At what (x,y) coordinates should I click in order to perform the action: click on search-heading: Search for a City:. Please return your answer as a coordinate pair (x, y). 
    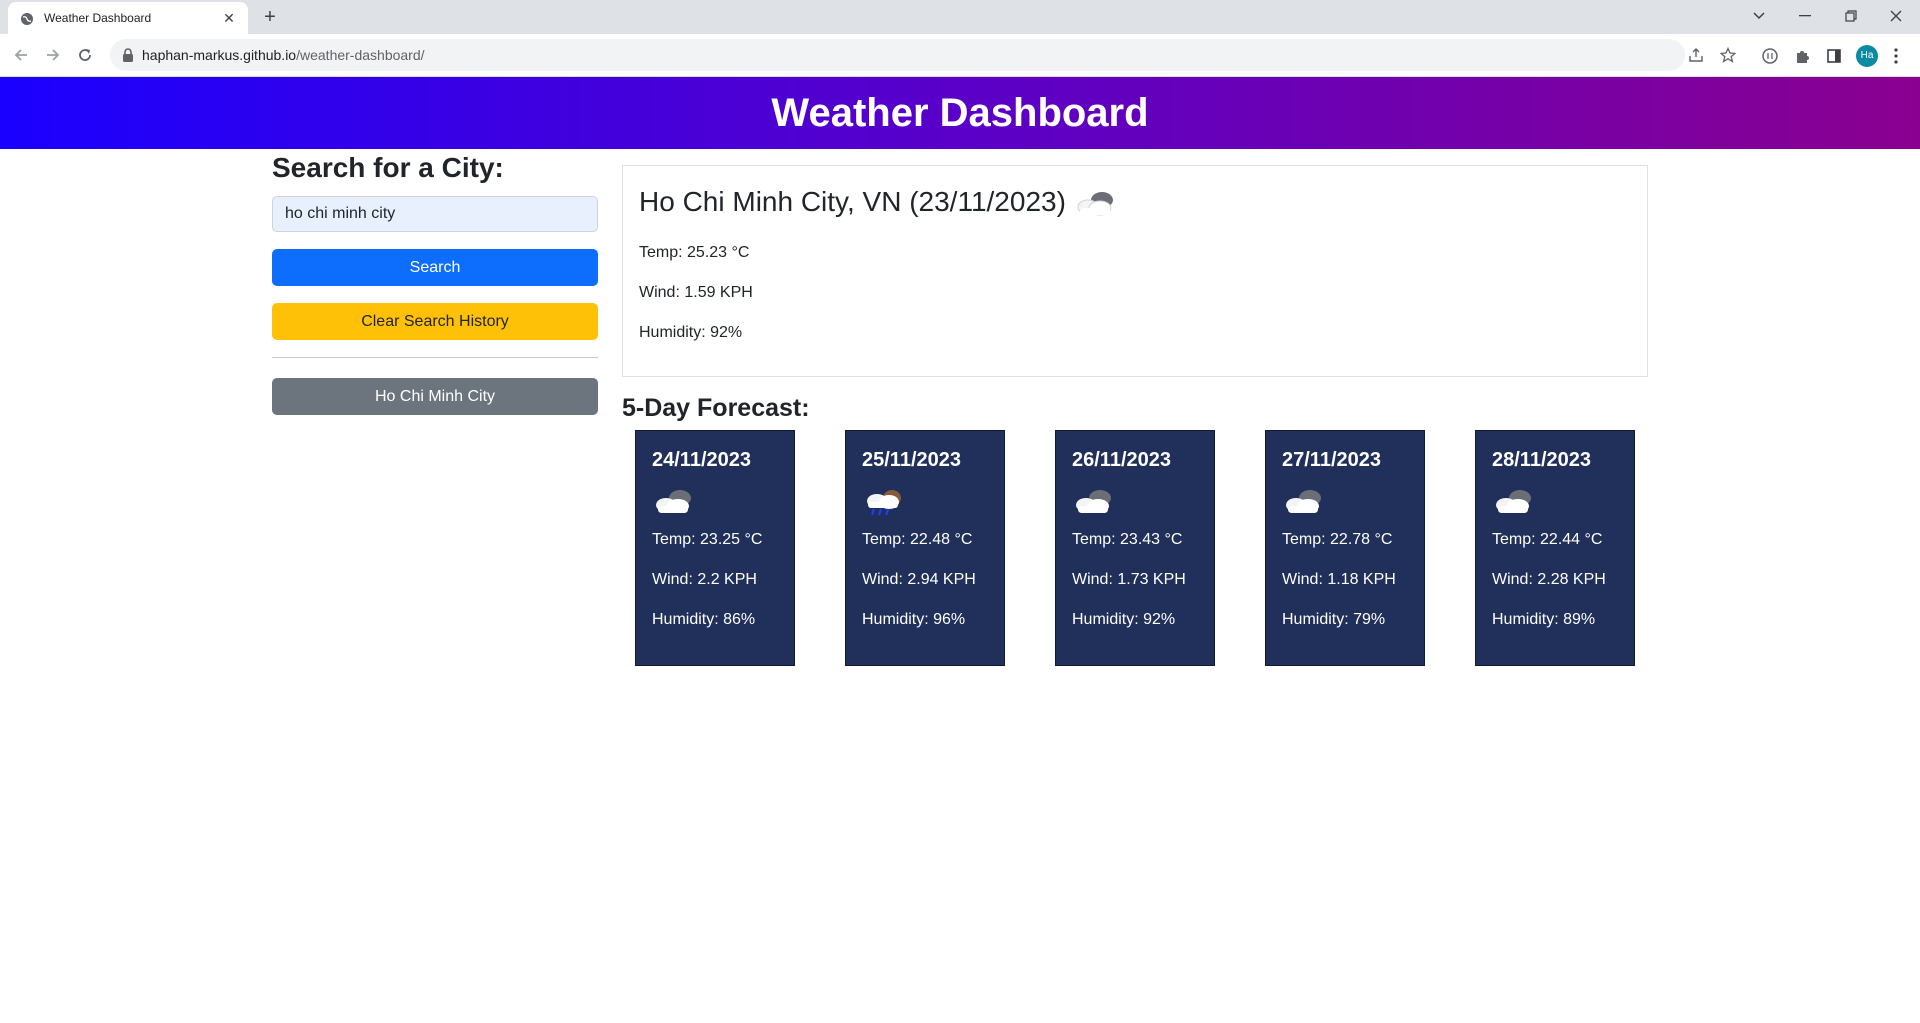
    Looking at the image, I should click on (388, 167).